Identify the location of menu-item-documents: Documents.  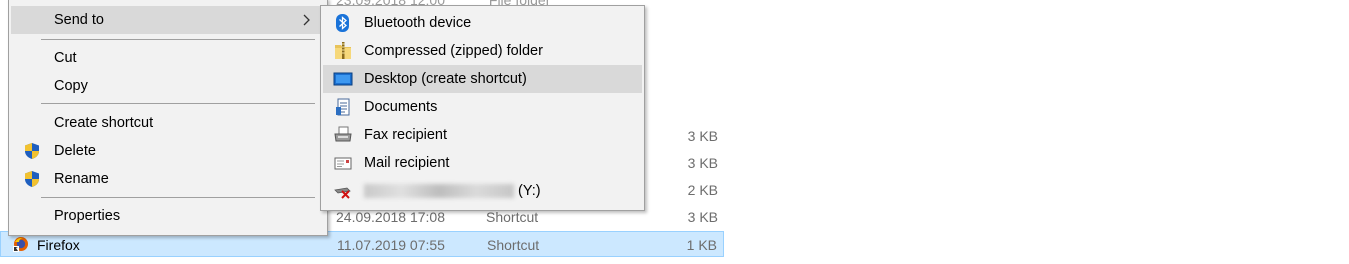
(482, 107).